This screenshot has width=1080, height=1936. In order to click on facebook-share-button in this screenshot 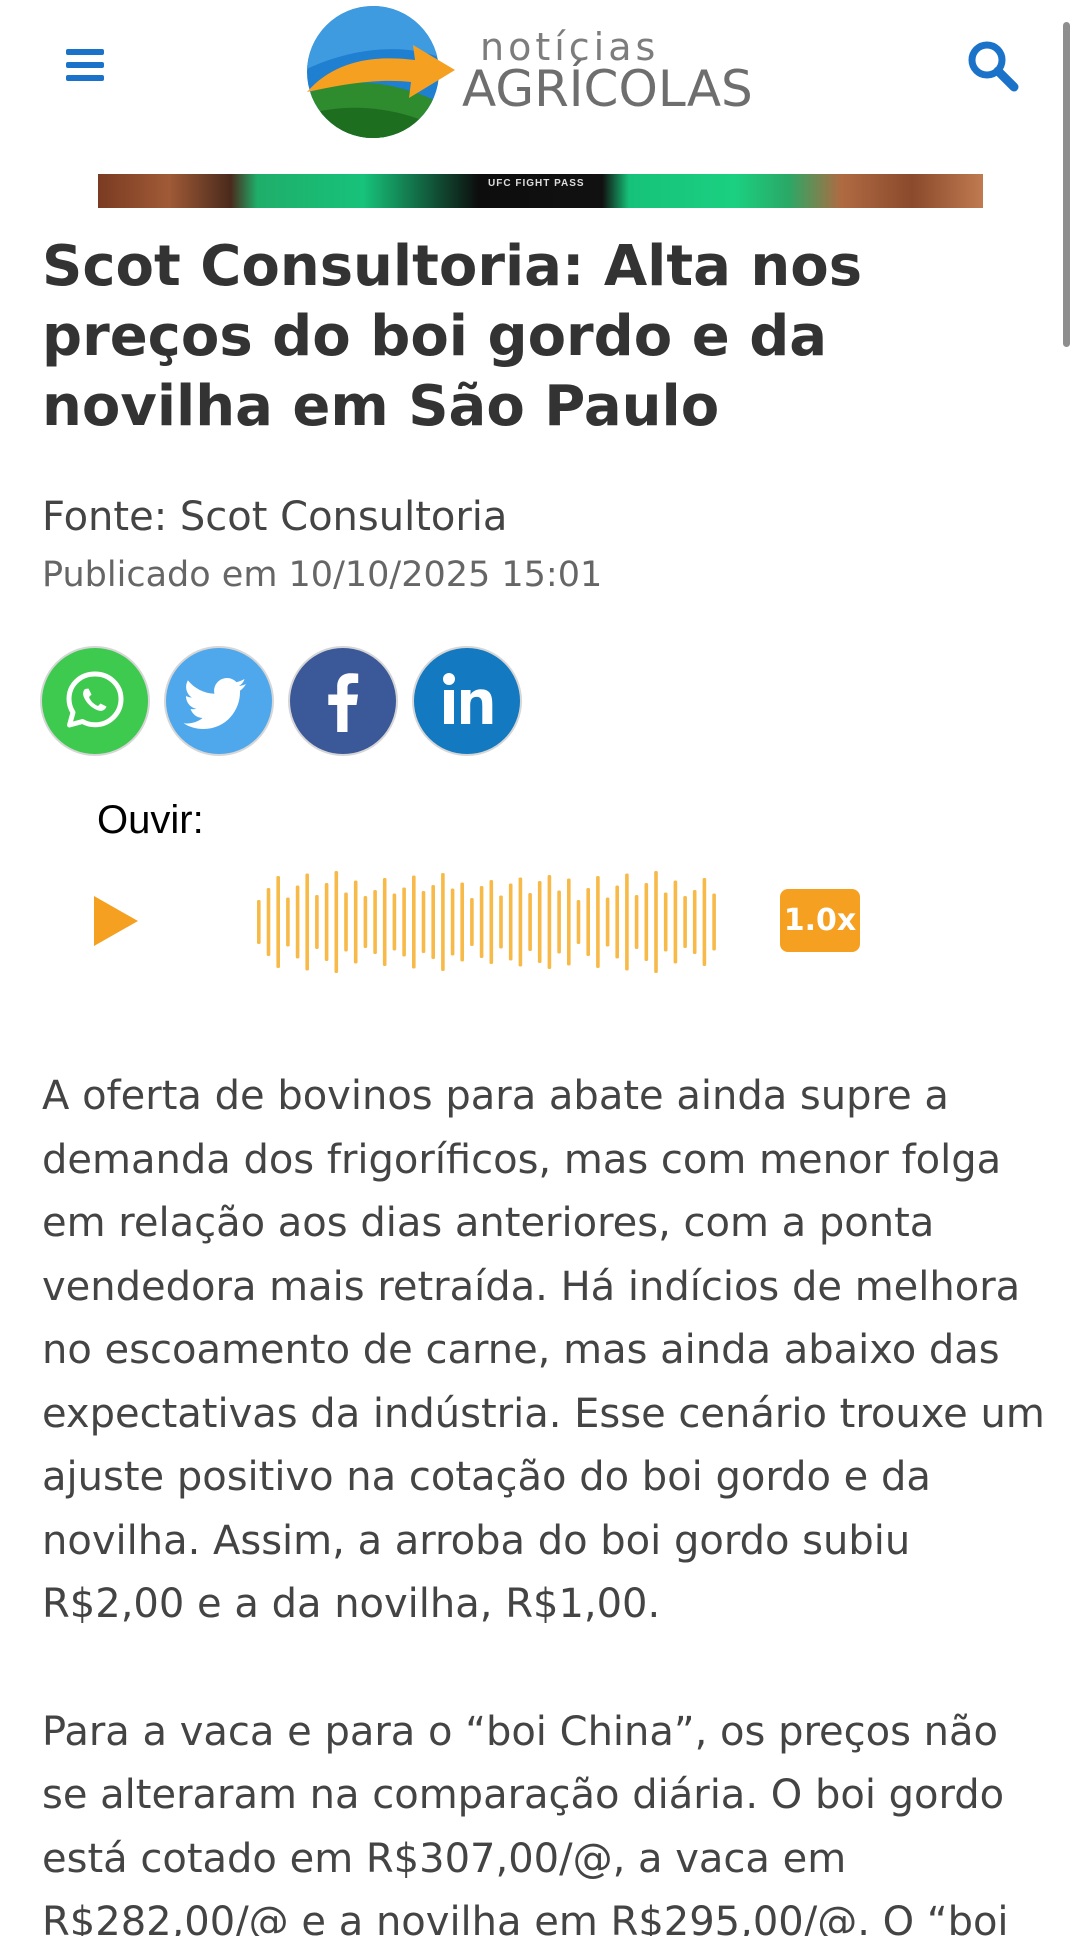, I will do `click(343, 701)`.